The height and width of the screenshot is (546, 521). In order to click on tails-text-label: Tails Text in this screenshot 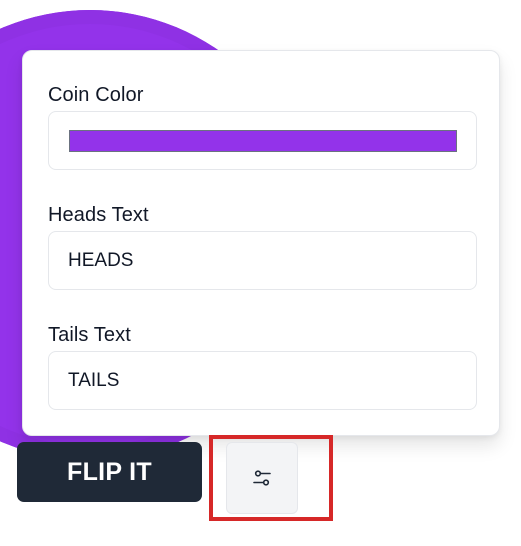, I will do `click(89, 335)`.